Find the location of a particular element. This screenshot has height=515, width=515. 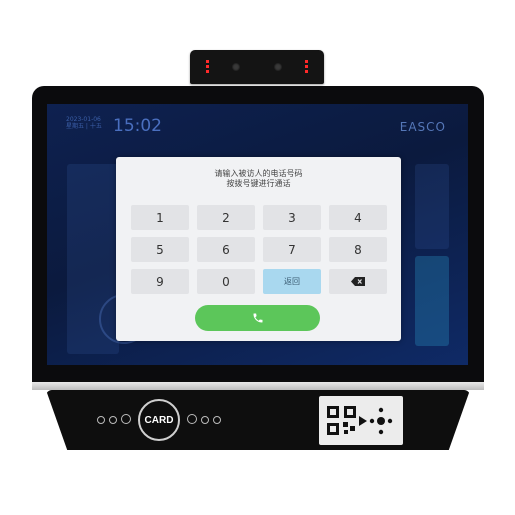

key-2: 2 is located at coordinates (226, 217).